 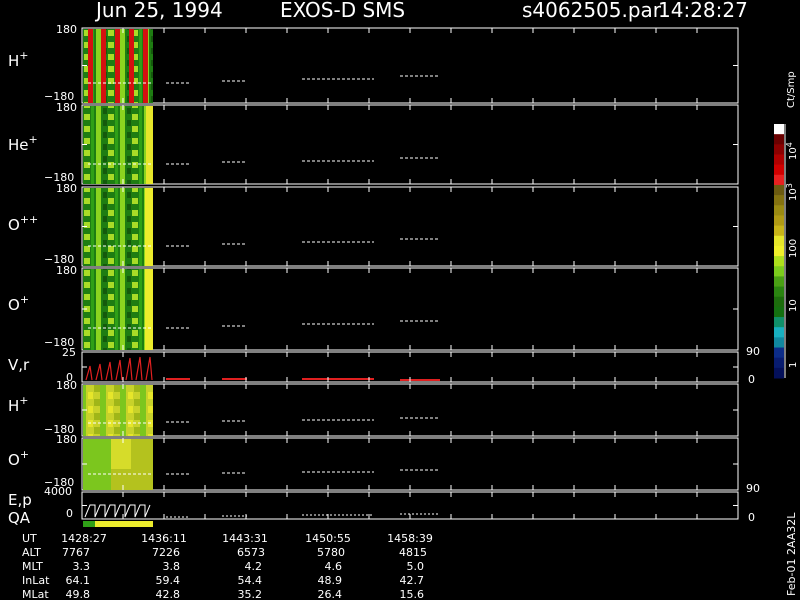 What do you see at coordinates (384, 365) in the screenshot?
I see `panel-v-r: V,r 25 0 90 0` at bounding box center [384, 365].